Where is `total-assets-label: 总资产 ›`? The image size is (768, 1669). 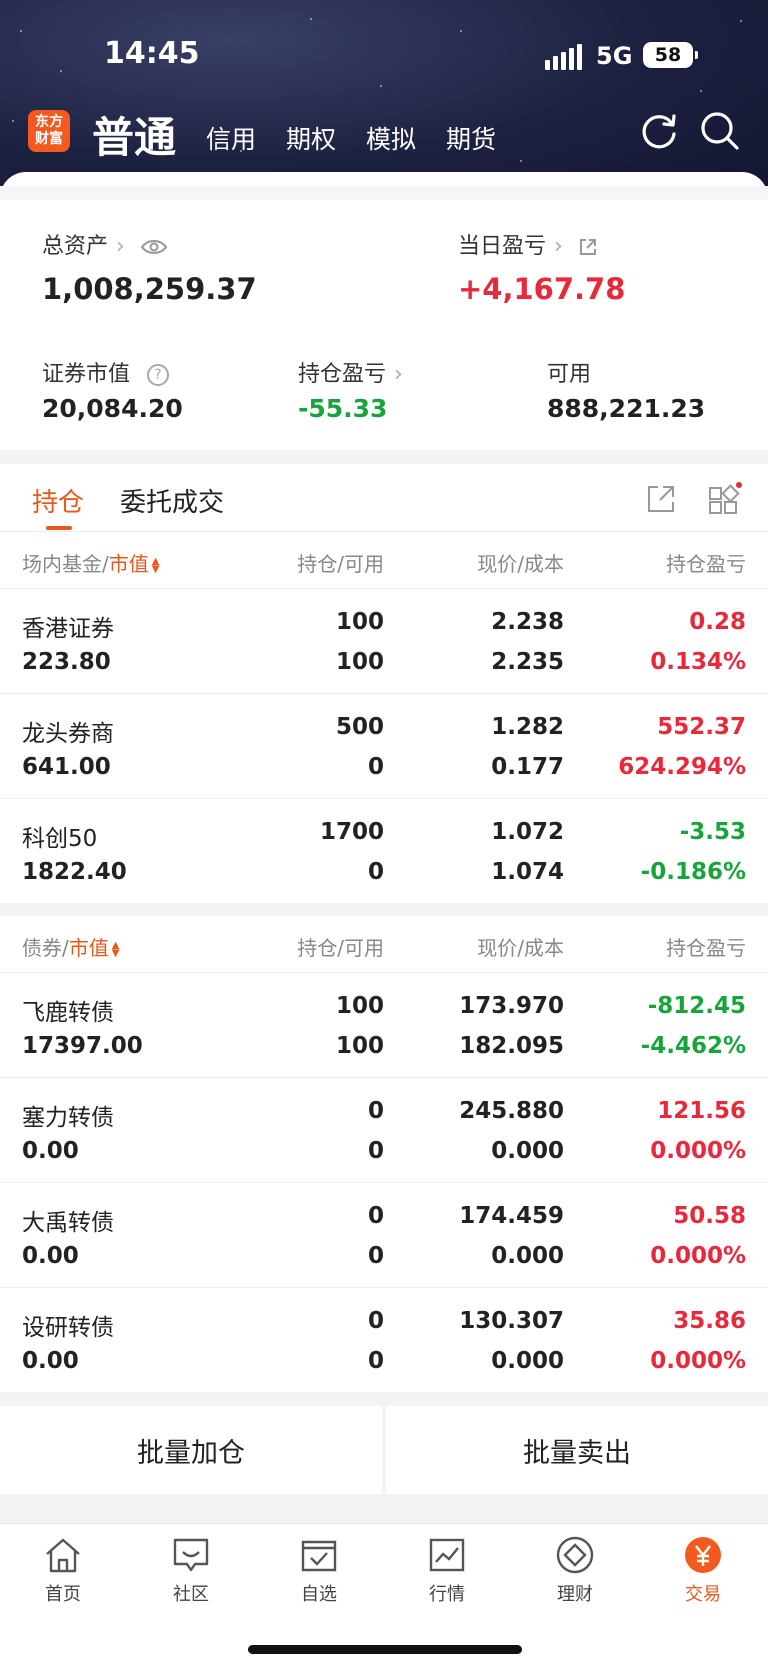
total-assets-label: 总资产 › is located at coordinates (105, 244).